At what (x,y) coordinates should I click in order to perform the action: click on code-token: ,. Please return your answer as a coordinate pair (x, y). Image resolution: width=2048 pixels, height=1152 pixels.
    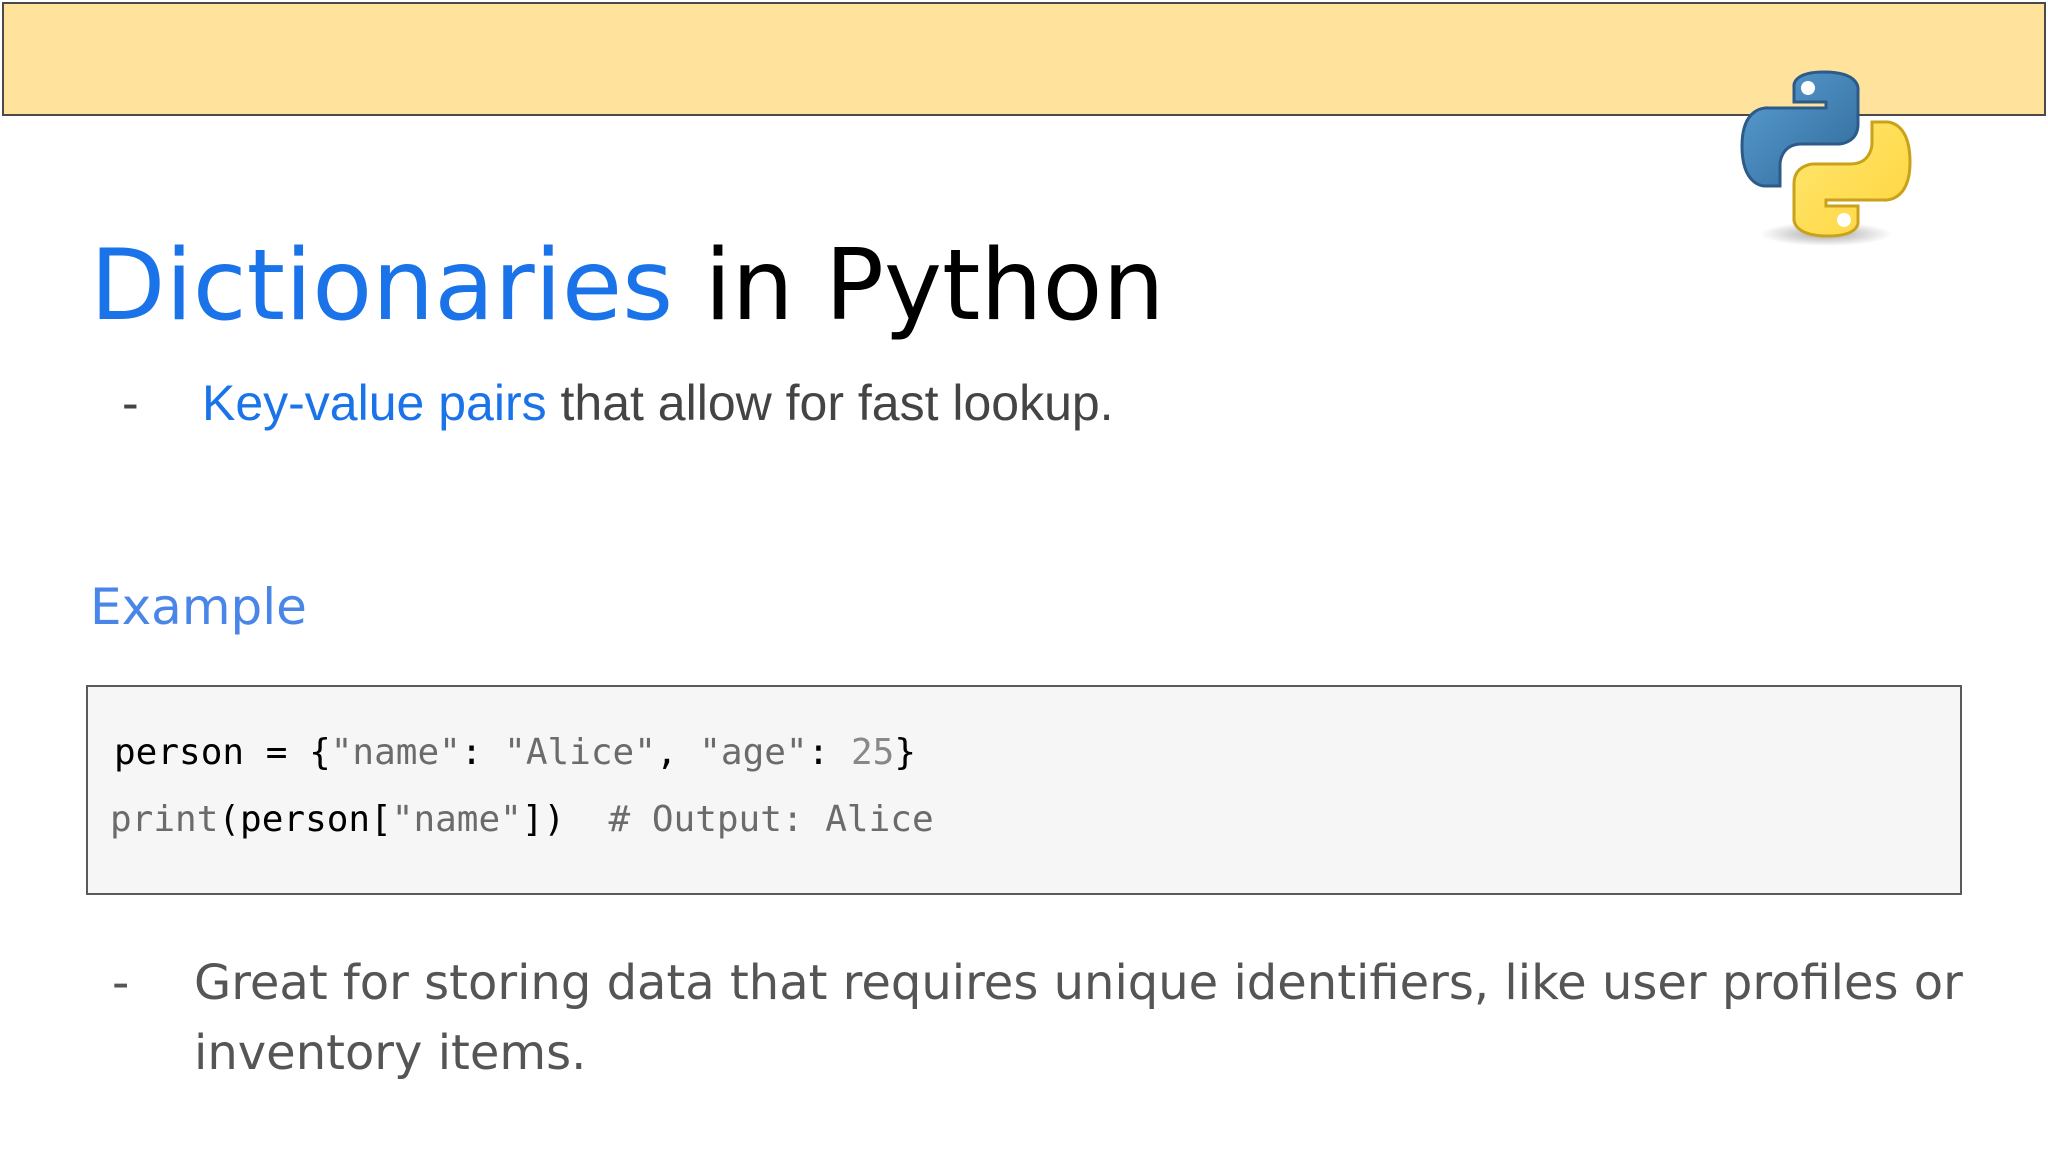
    Looking at the image, I should click on (677, 752).